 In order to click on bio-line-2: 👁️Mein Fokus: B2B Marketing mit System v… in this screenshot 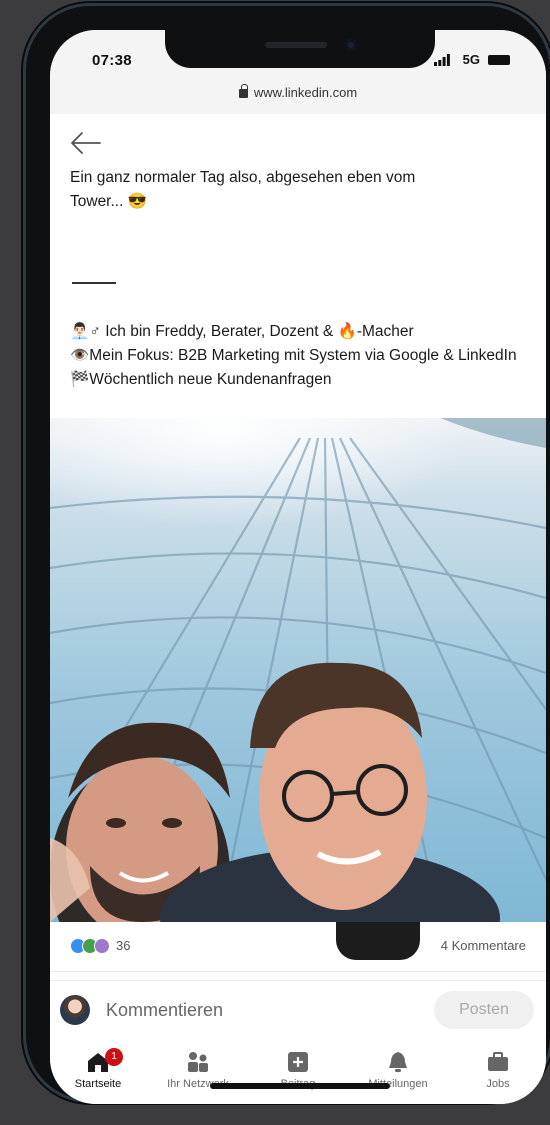, I will do `click(293, 355)`.